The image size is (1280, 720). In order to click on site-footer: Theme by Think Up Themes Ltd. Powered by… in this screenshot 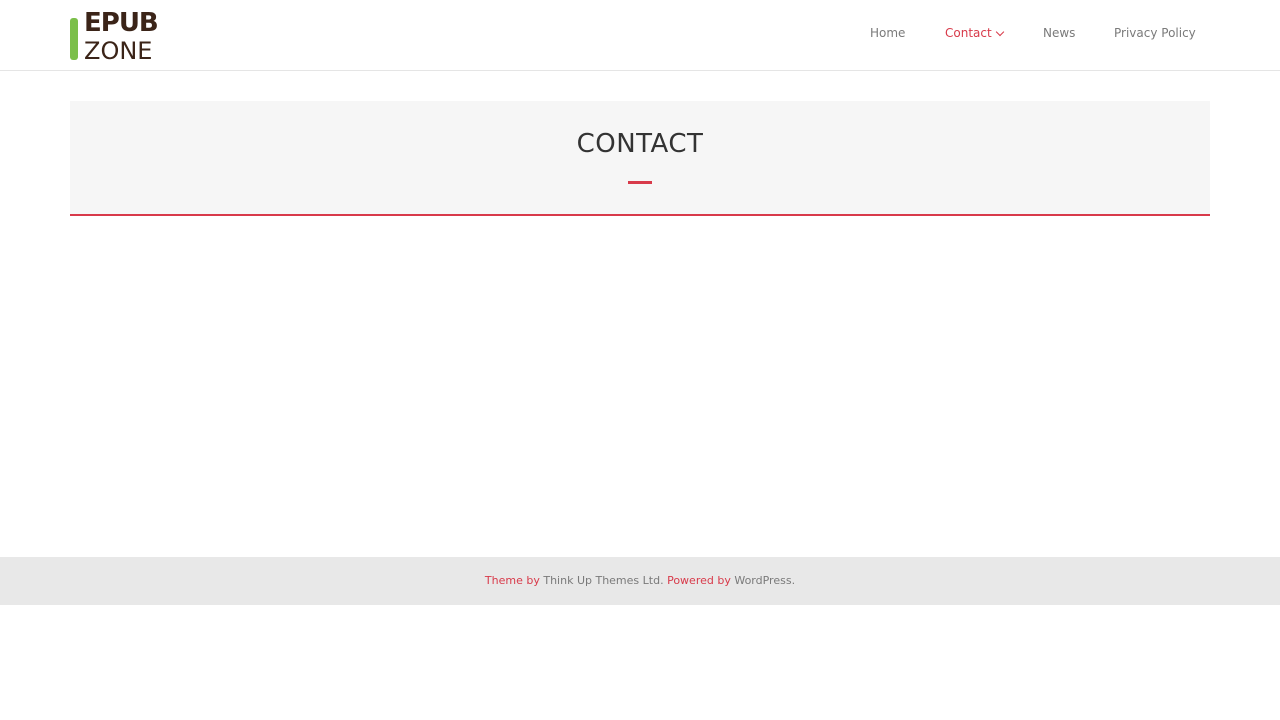, I will do `click(640, 581)`.